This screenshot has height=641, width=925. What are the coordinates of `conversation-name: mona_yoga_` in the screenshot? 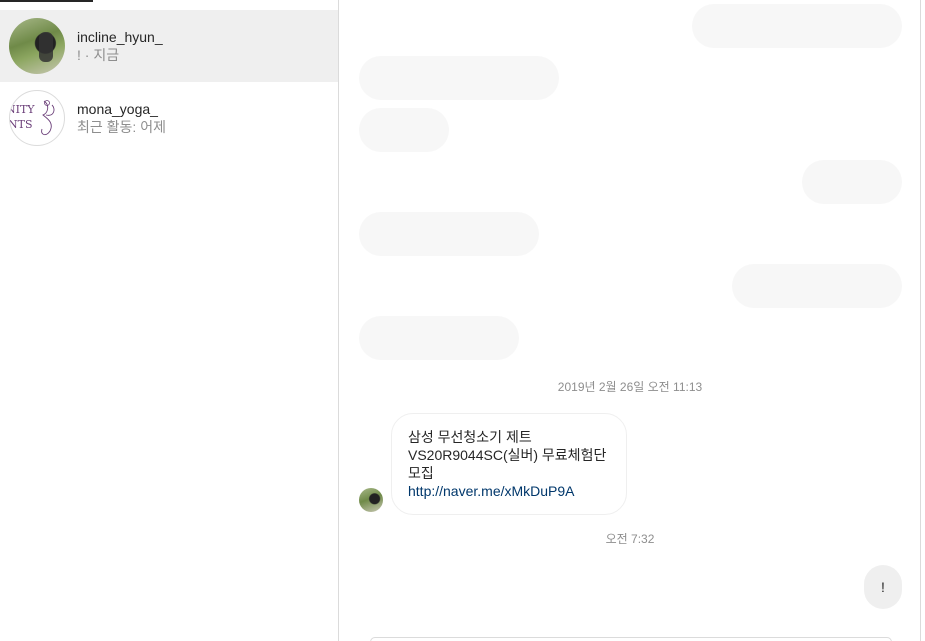 It's located at (117, 109).